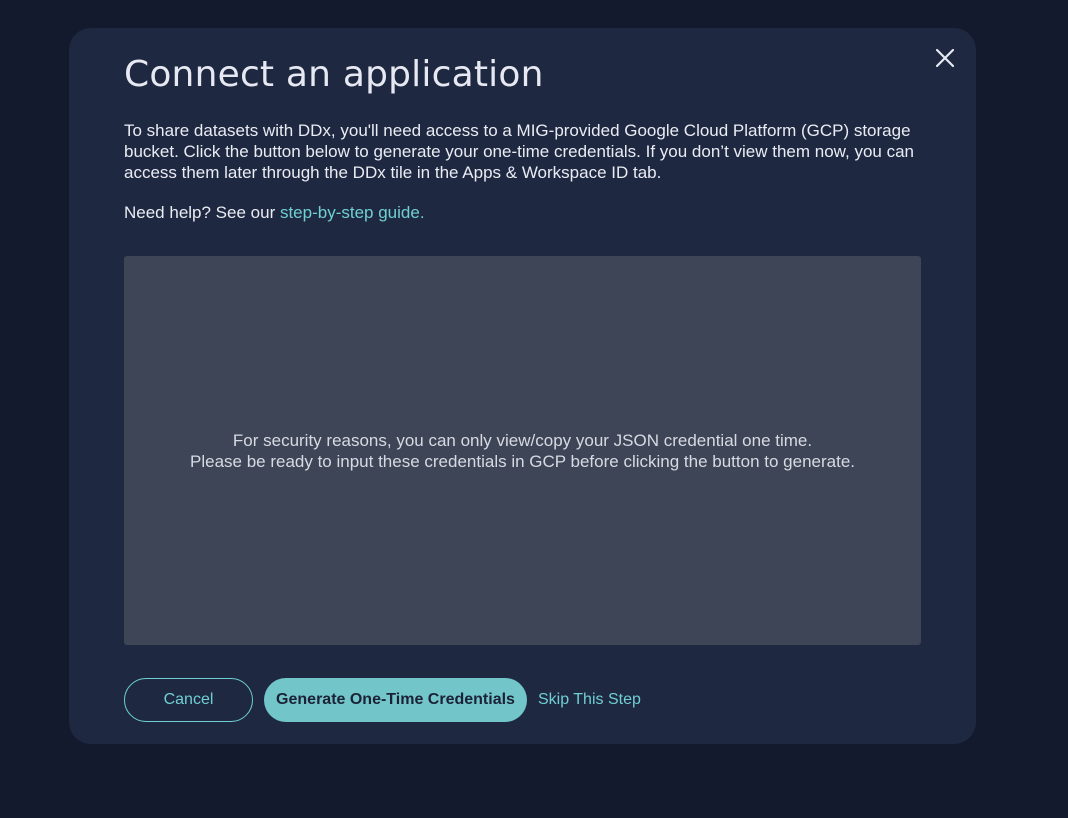 The image size is (1068, 818). What do you see at coordinates (352, 212) in the screenshot?
I see `step-by-step-guide-link: step-by-step guide.` at bounding box center [352, 212].